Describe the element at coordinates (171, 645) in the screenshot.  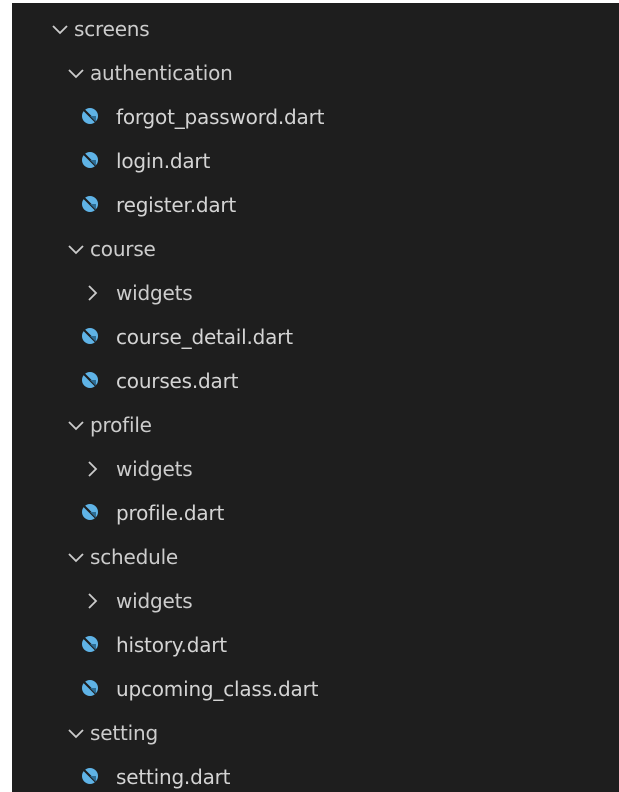
I see `file-label: history.dart` at that location.